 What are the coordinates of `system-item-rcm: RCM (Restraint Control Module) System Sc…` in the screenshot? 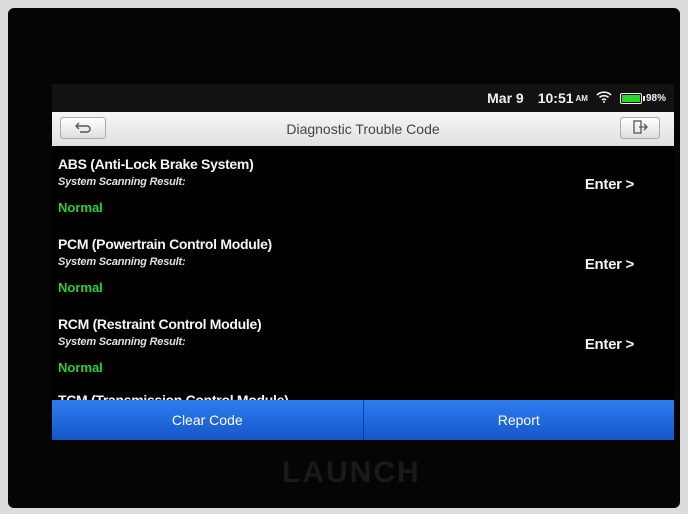 It's located at (363, 345).